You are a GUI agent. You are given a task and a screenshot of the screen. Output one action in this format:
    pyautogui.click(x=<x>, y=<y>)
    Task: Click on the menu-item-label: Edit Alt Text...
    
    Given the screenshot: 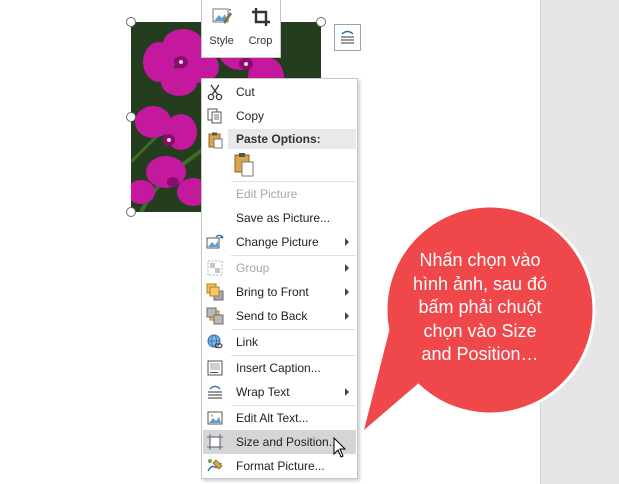 What is the action you would take?
    pyautogui.click(x=272, y=418)
    